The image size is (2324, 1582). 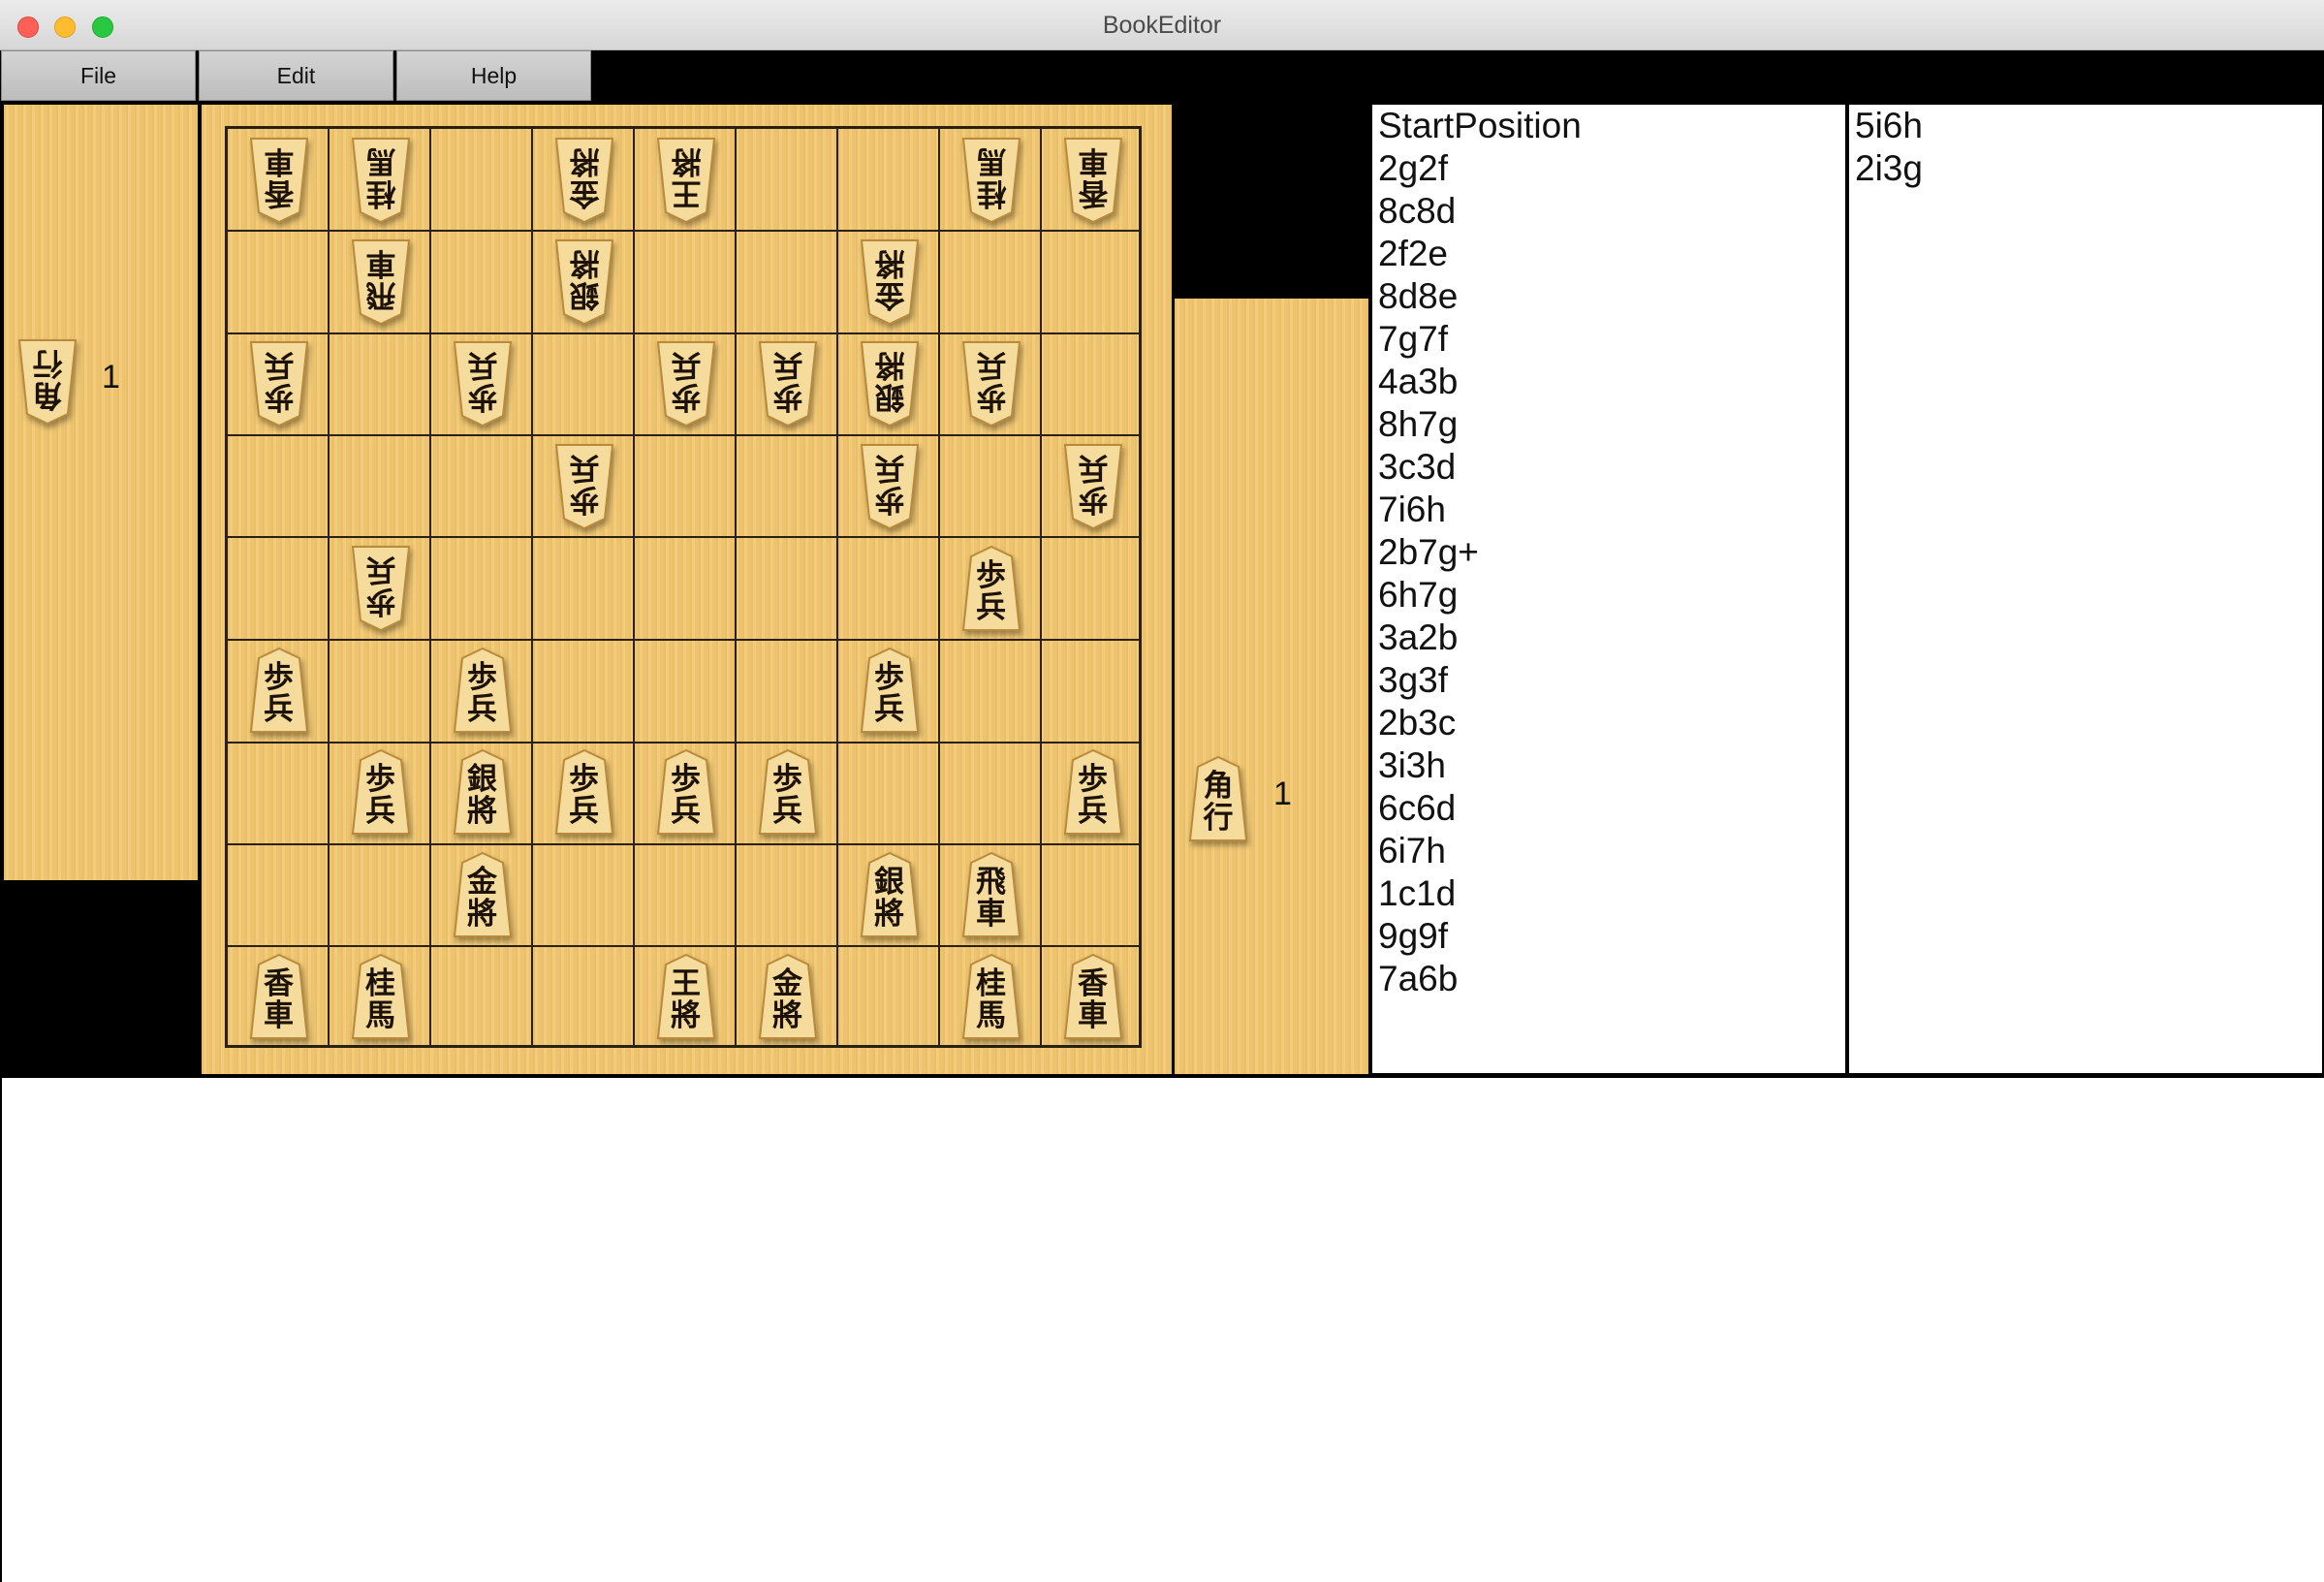 What do you see at coordinates (1093, 984) in the screenshot?
I see `piece-char-top: 香` at bounding box center [1093, 984].